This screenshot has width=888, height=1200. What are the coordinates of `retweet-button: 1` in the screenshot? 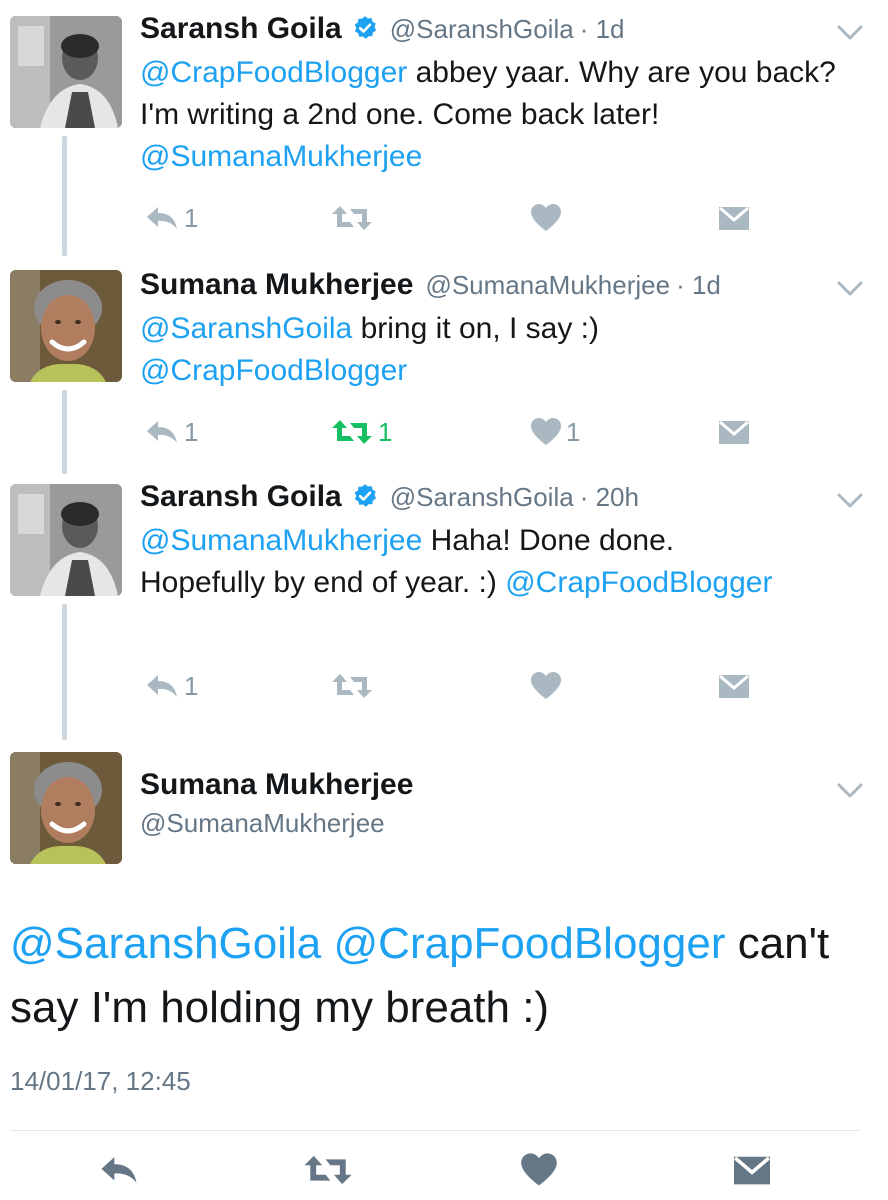 It's located at (361, 432).